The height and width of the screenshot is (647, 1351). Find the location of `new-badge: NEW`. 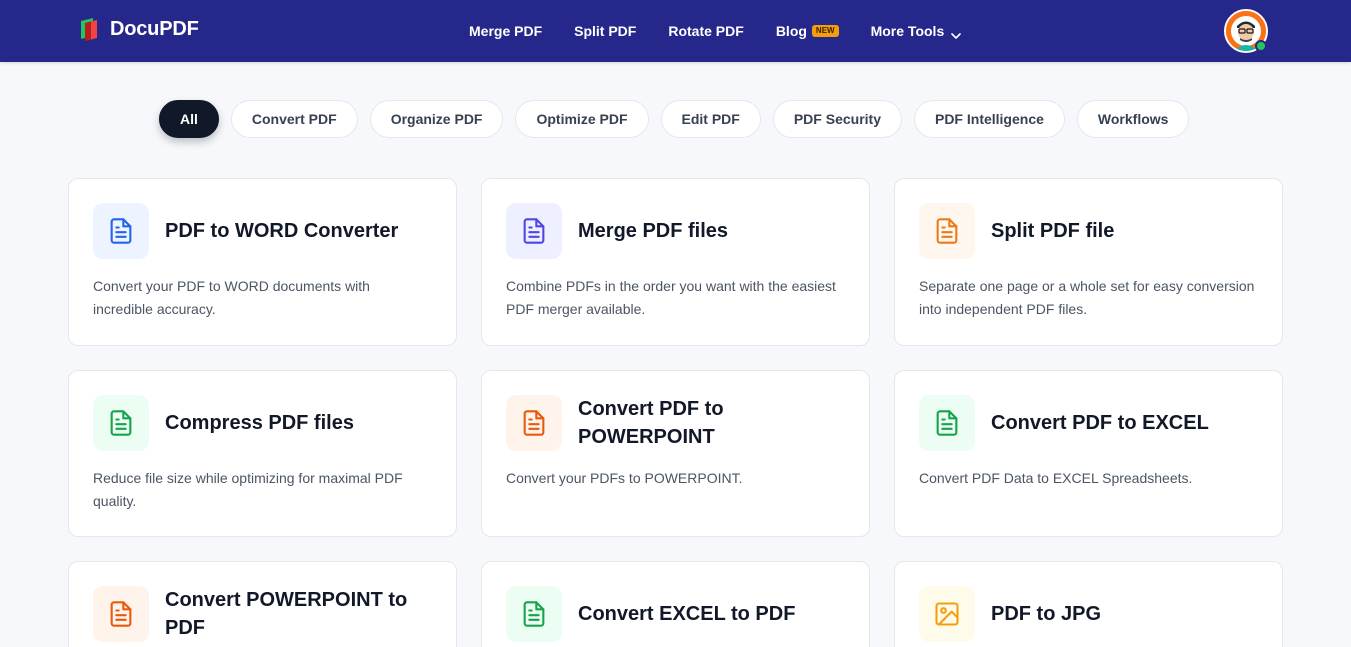

new-badge: NEW is located at coordinates (825, 31).